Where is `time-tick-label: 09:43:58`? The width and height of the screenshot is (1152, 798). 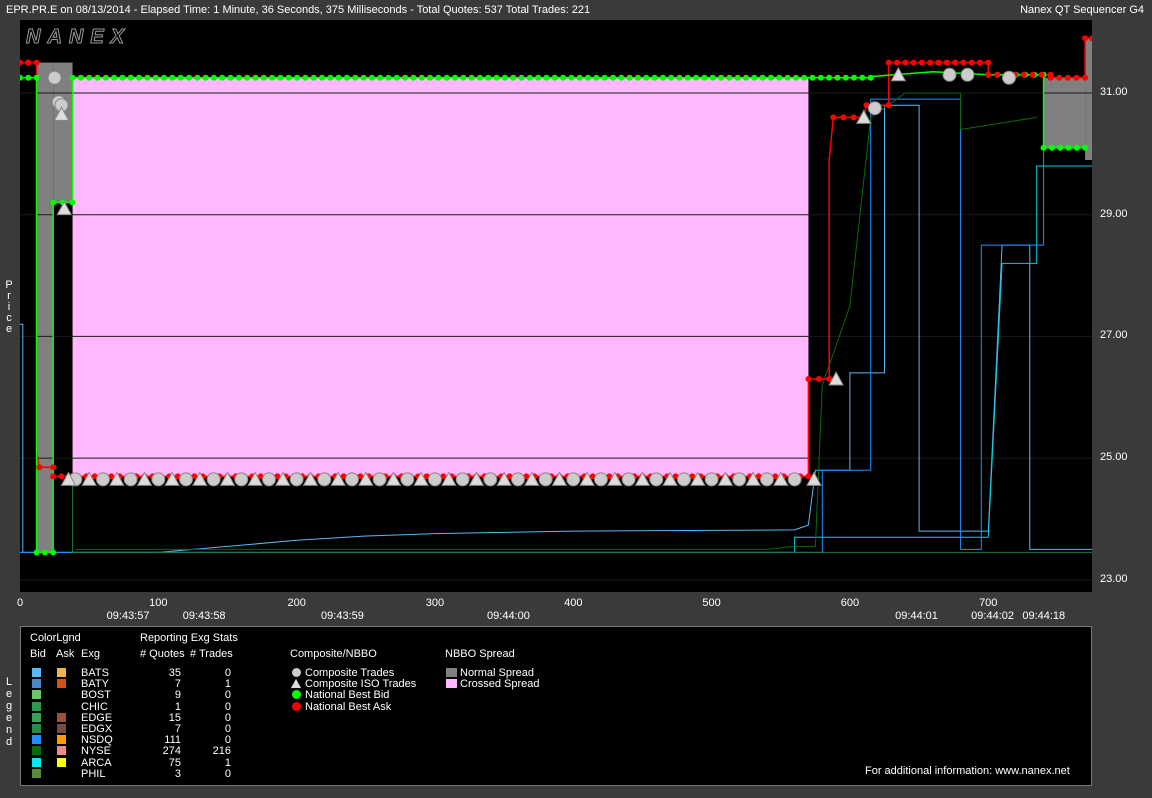
time-tick-label: 09:43:58 is located at coordinates (204, 616).